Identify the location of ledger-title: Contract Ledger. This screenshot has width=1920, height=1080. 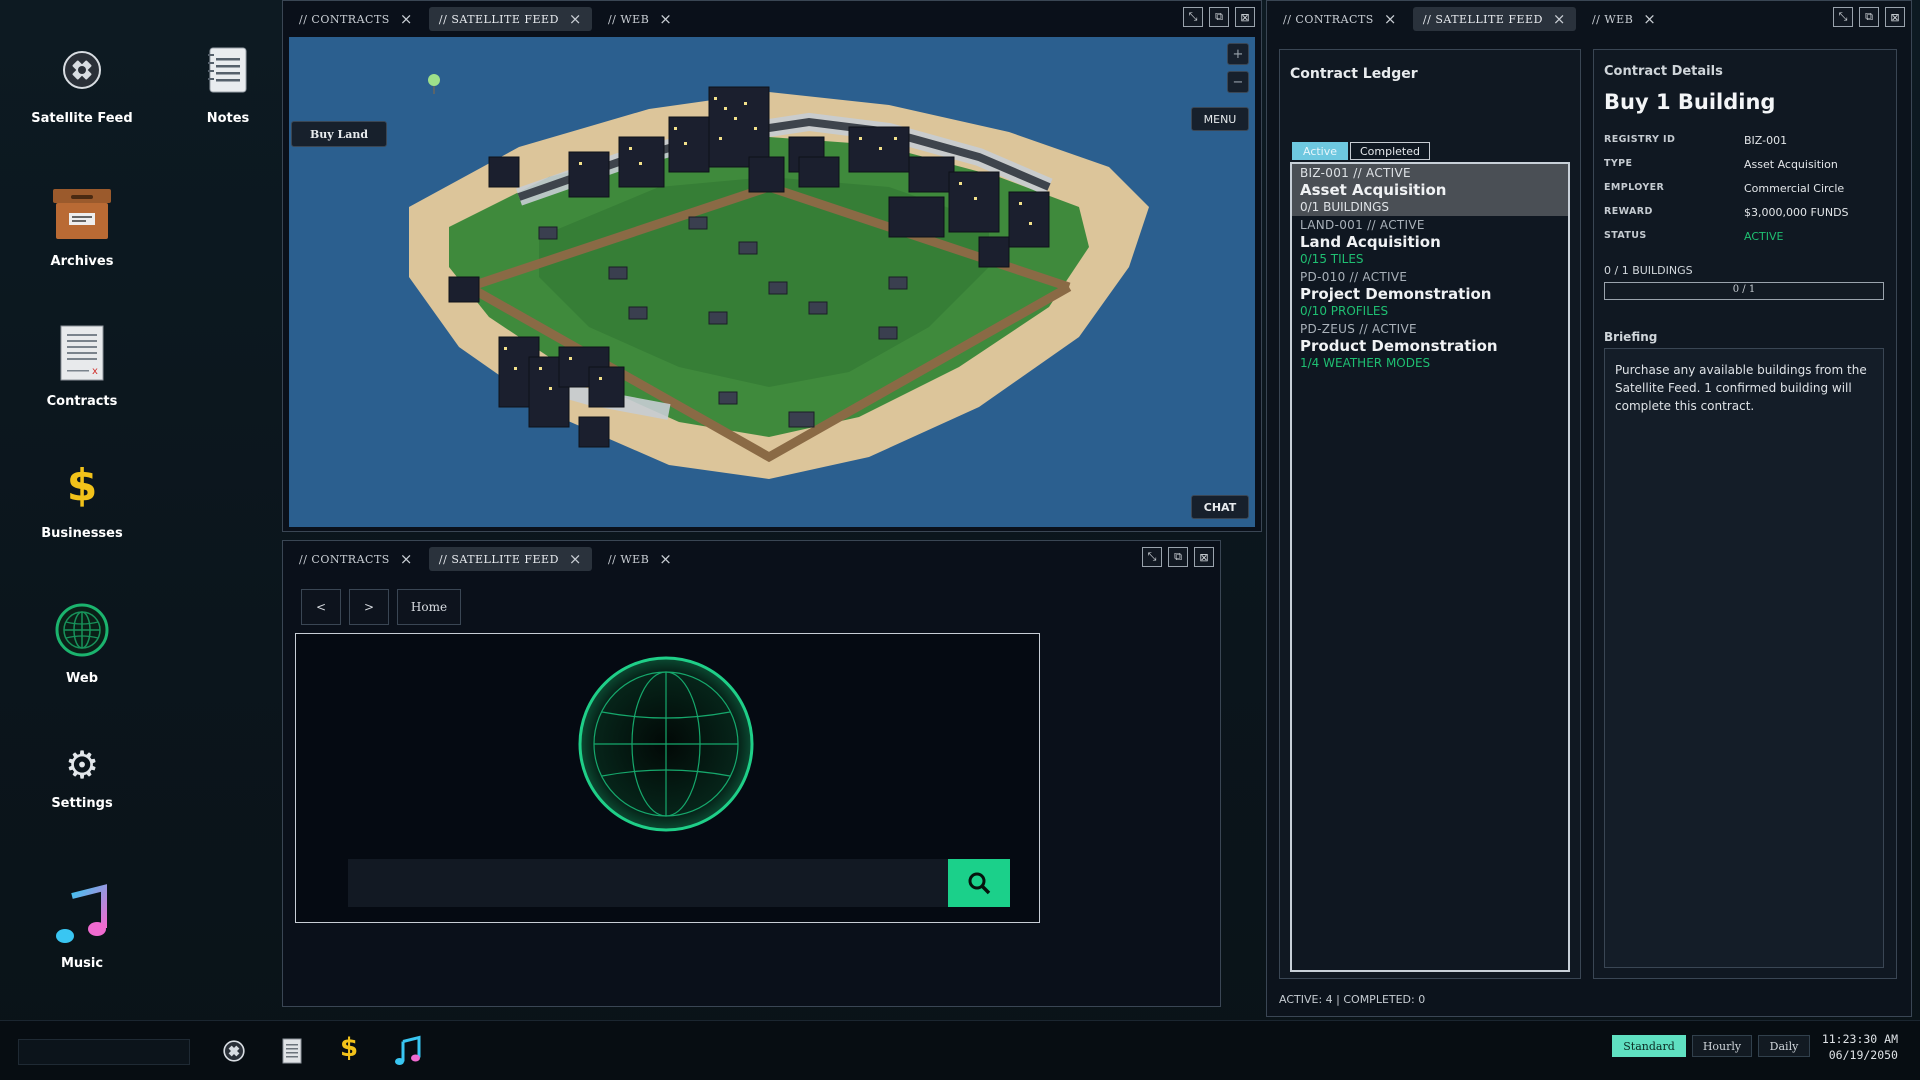
(1354, 74).